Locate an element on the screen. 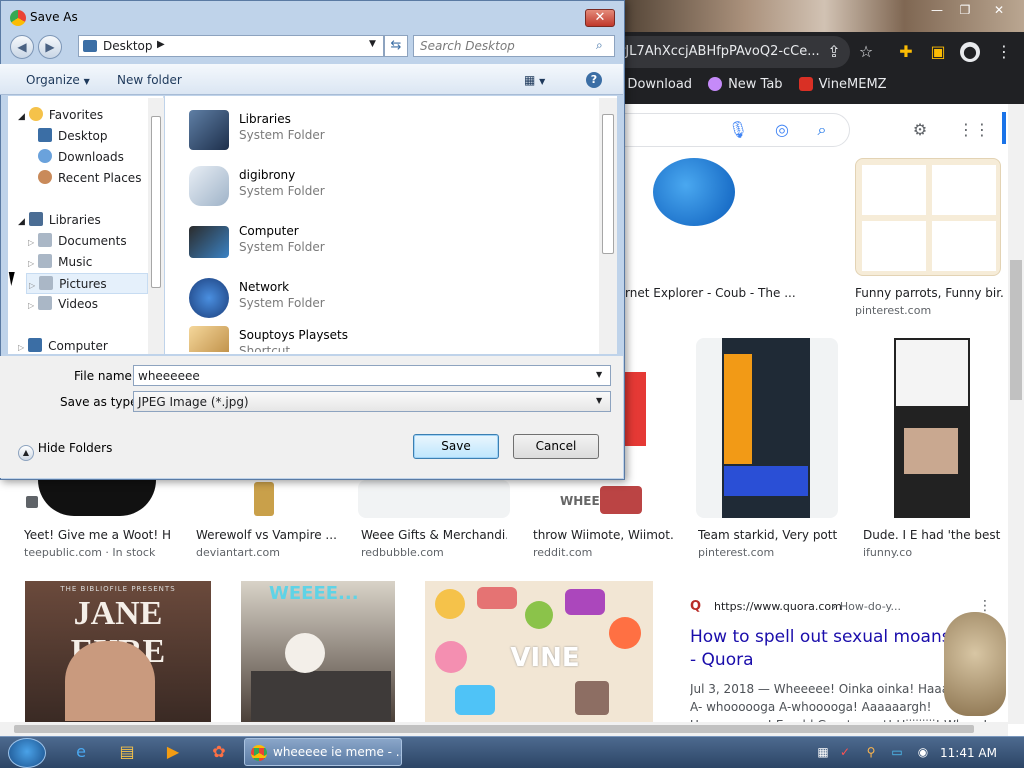 The image size is (1024, 768). forward-button: ▶ is located at coordinates (50, 47).